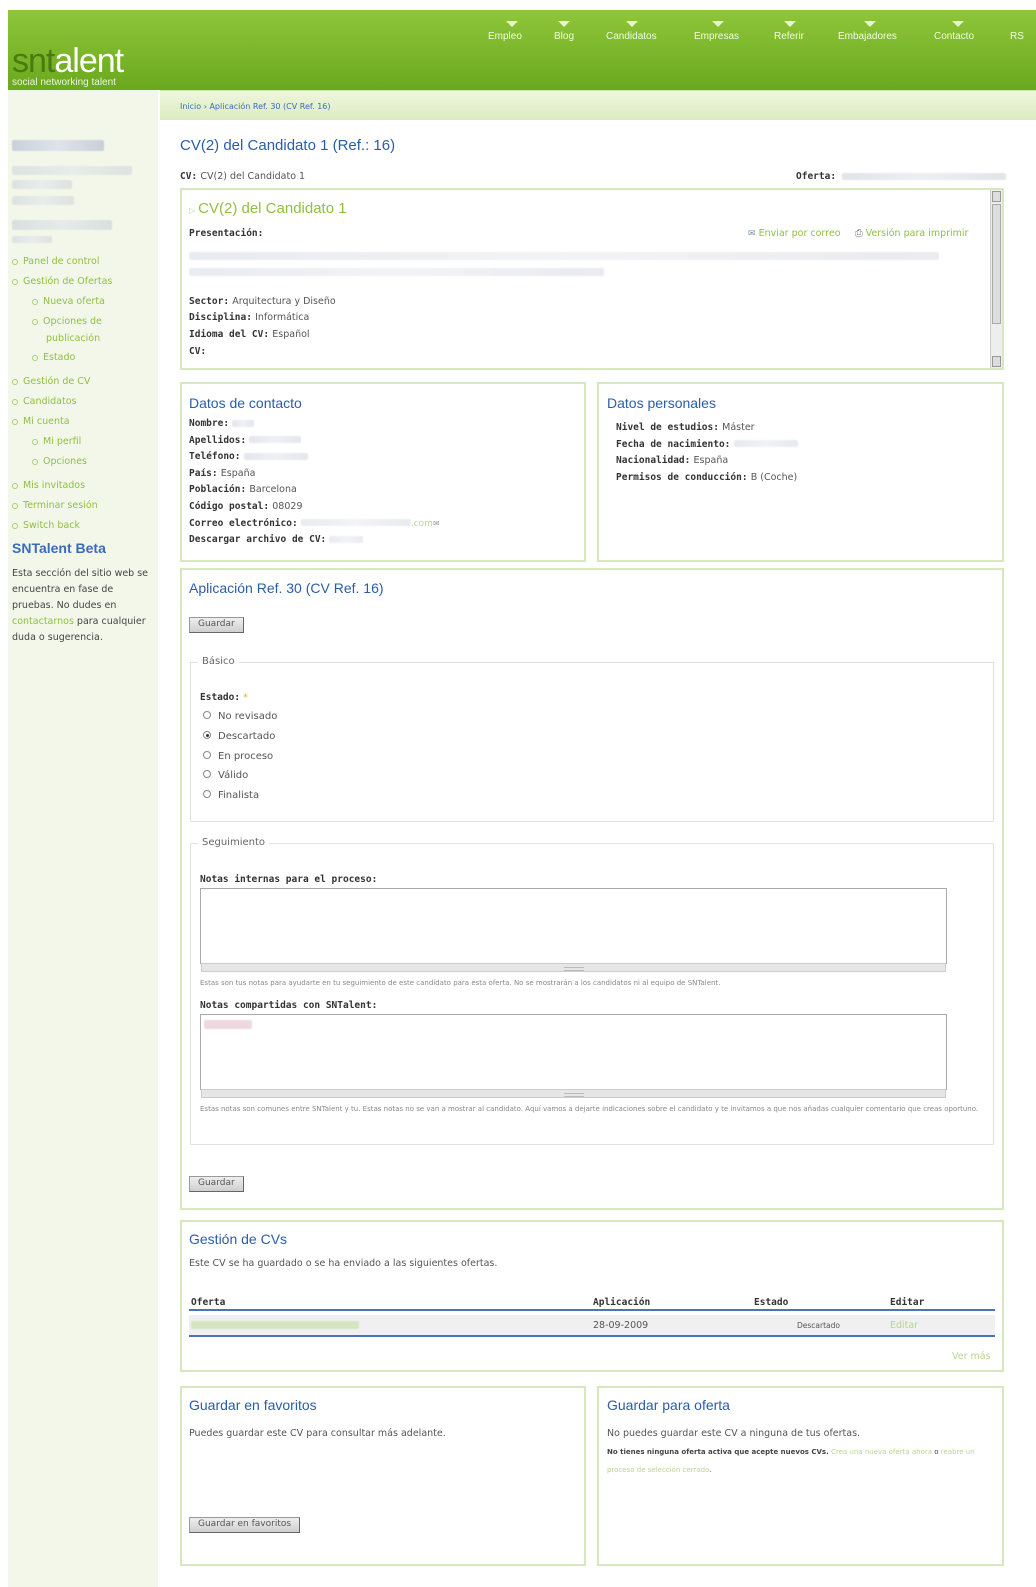 This screenshot has height=1587, width=1036. Describe the element at coordinates (44, 401) in the screenshot. I see `sidebar-item-candidatos: Candidatos` at that location.